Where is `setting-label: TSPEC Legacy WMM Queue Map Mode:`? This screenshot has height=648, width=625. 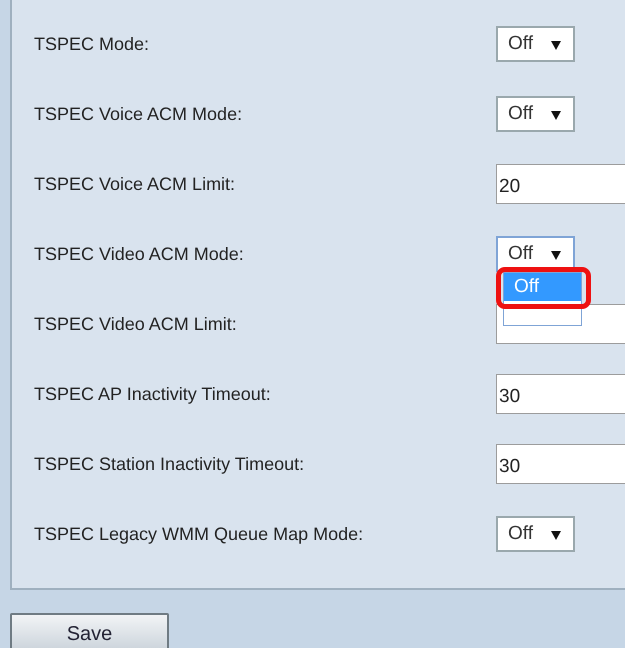
setting-label: TSPEC Legacy WMM Queue Map Mode: is located at coordinates (198, 534).